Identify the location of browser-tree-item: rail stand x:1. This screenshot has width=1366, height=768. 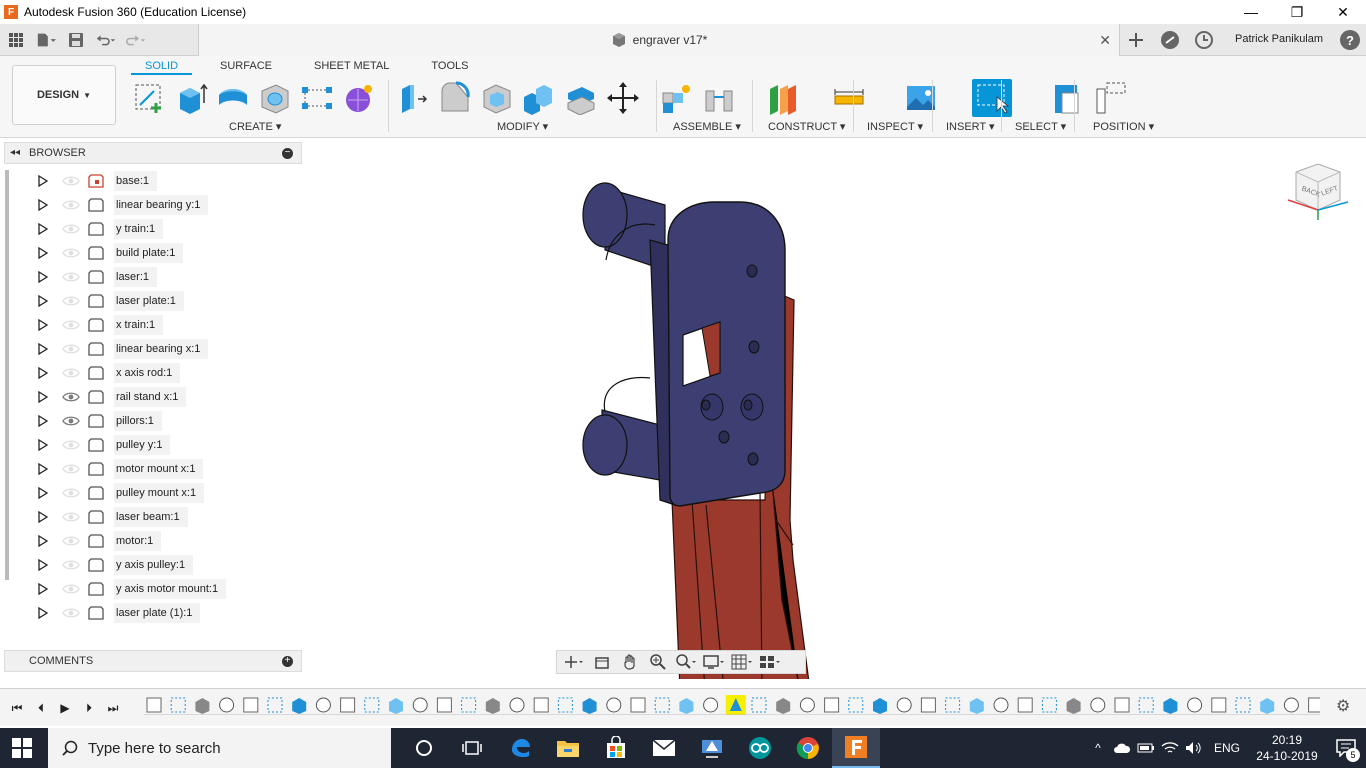
(111, 397).